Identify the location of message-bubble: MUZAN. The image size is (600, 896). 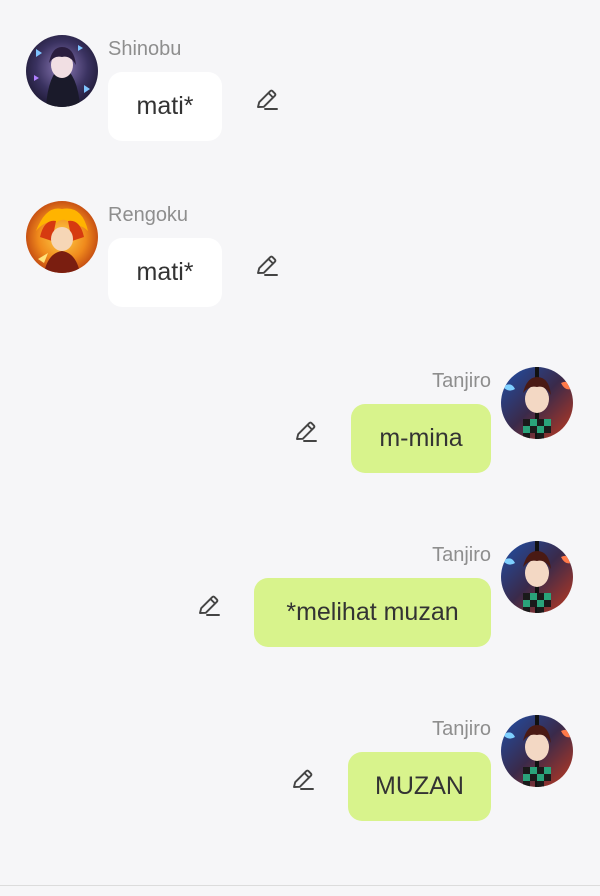
(419, 786).